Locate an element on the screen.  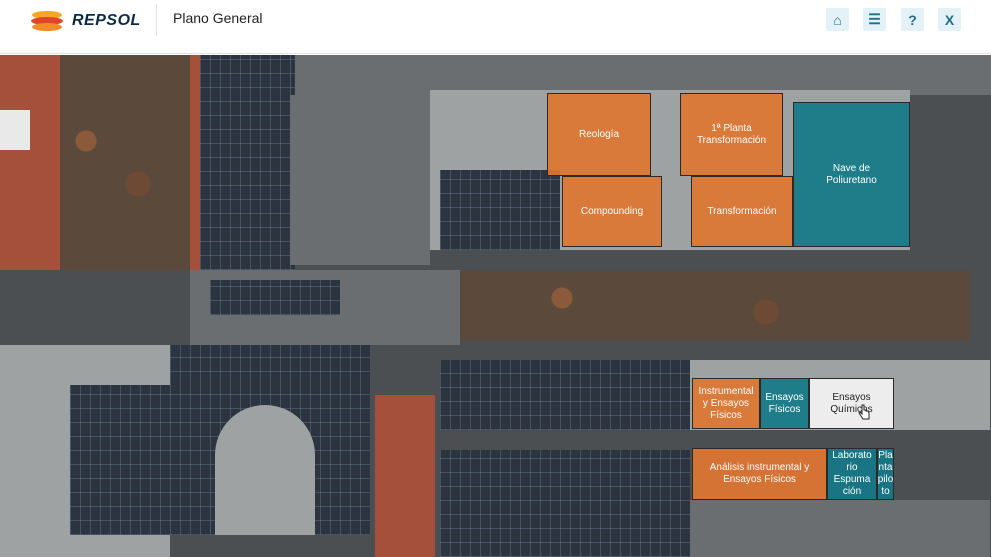
zone-transformacion: Transformación is located at coordinates (742, 211).